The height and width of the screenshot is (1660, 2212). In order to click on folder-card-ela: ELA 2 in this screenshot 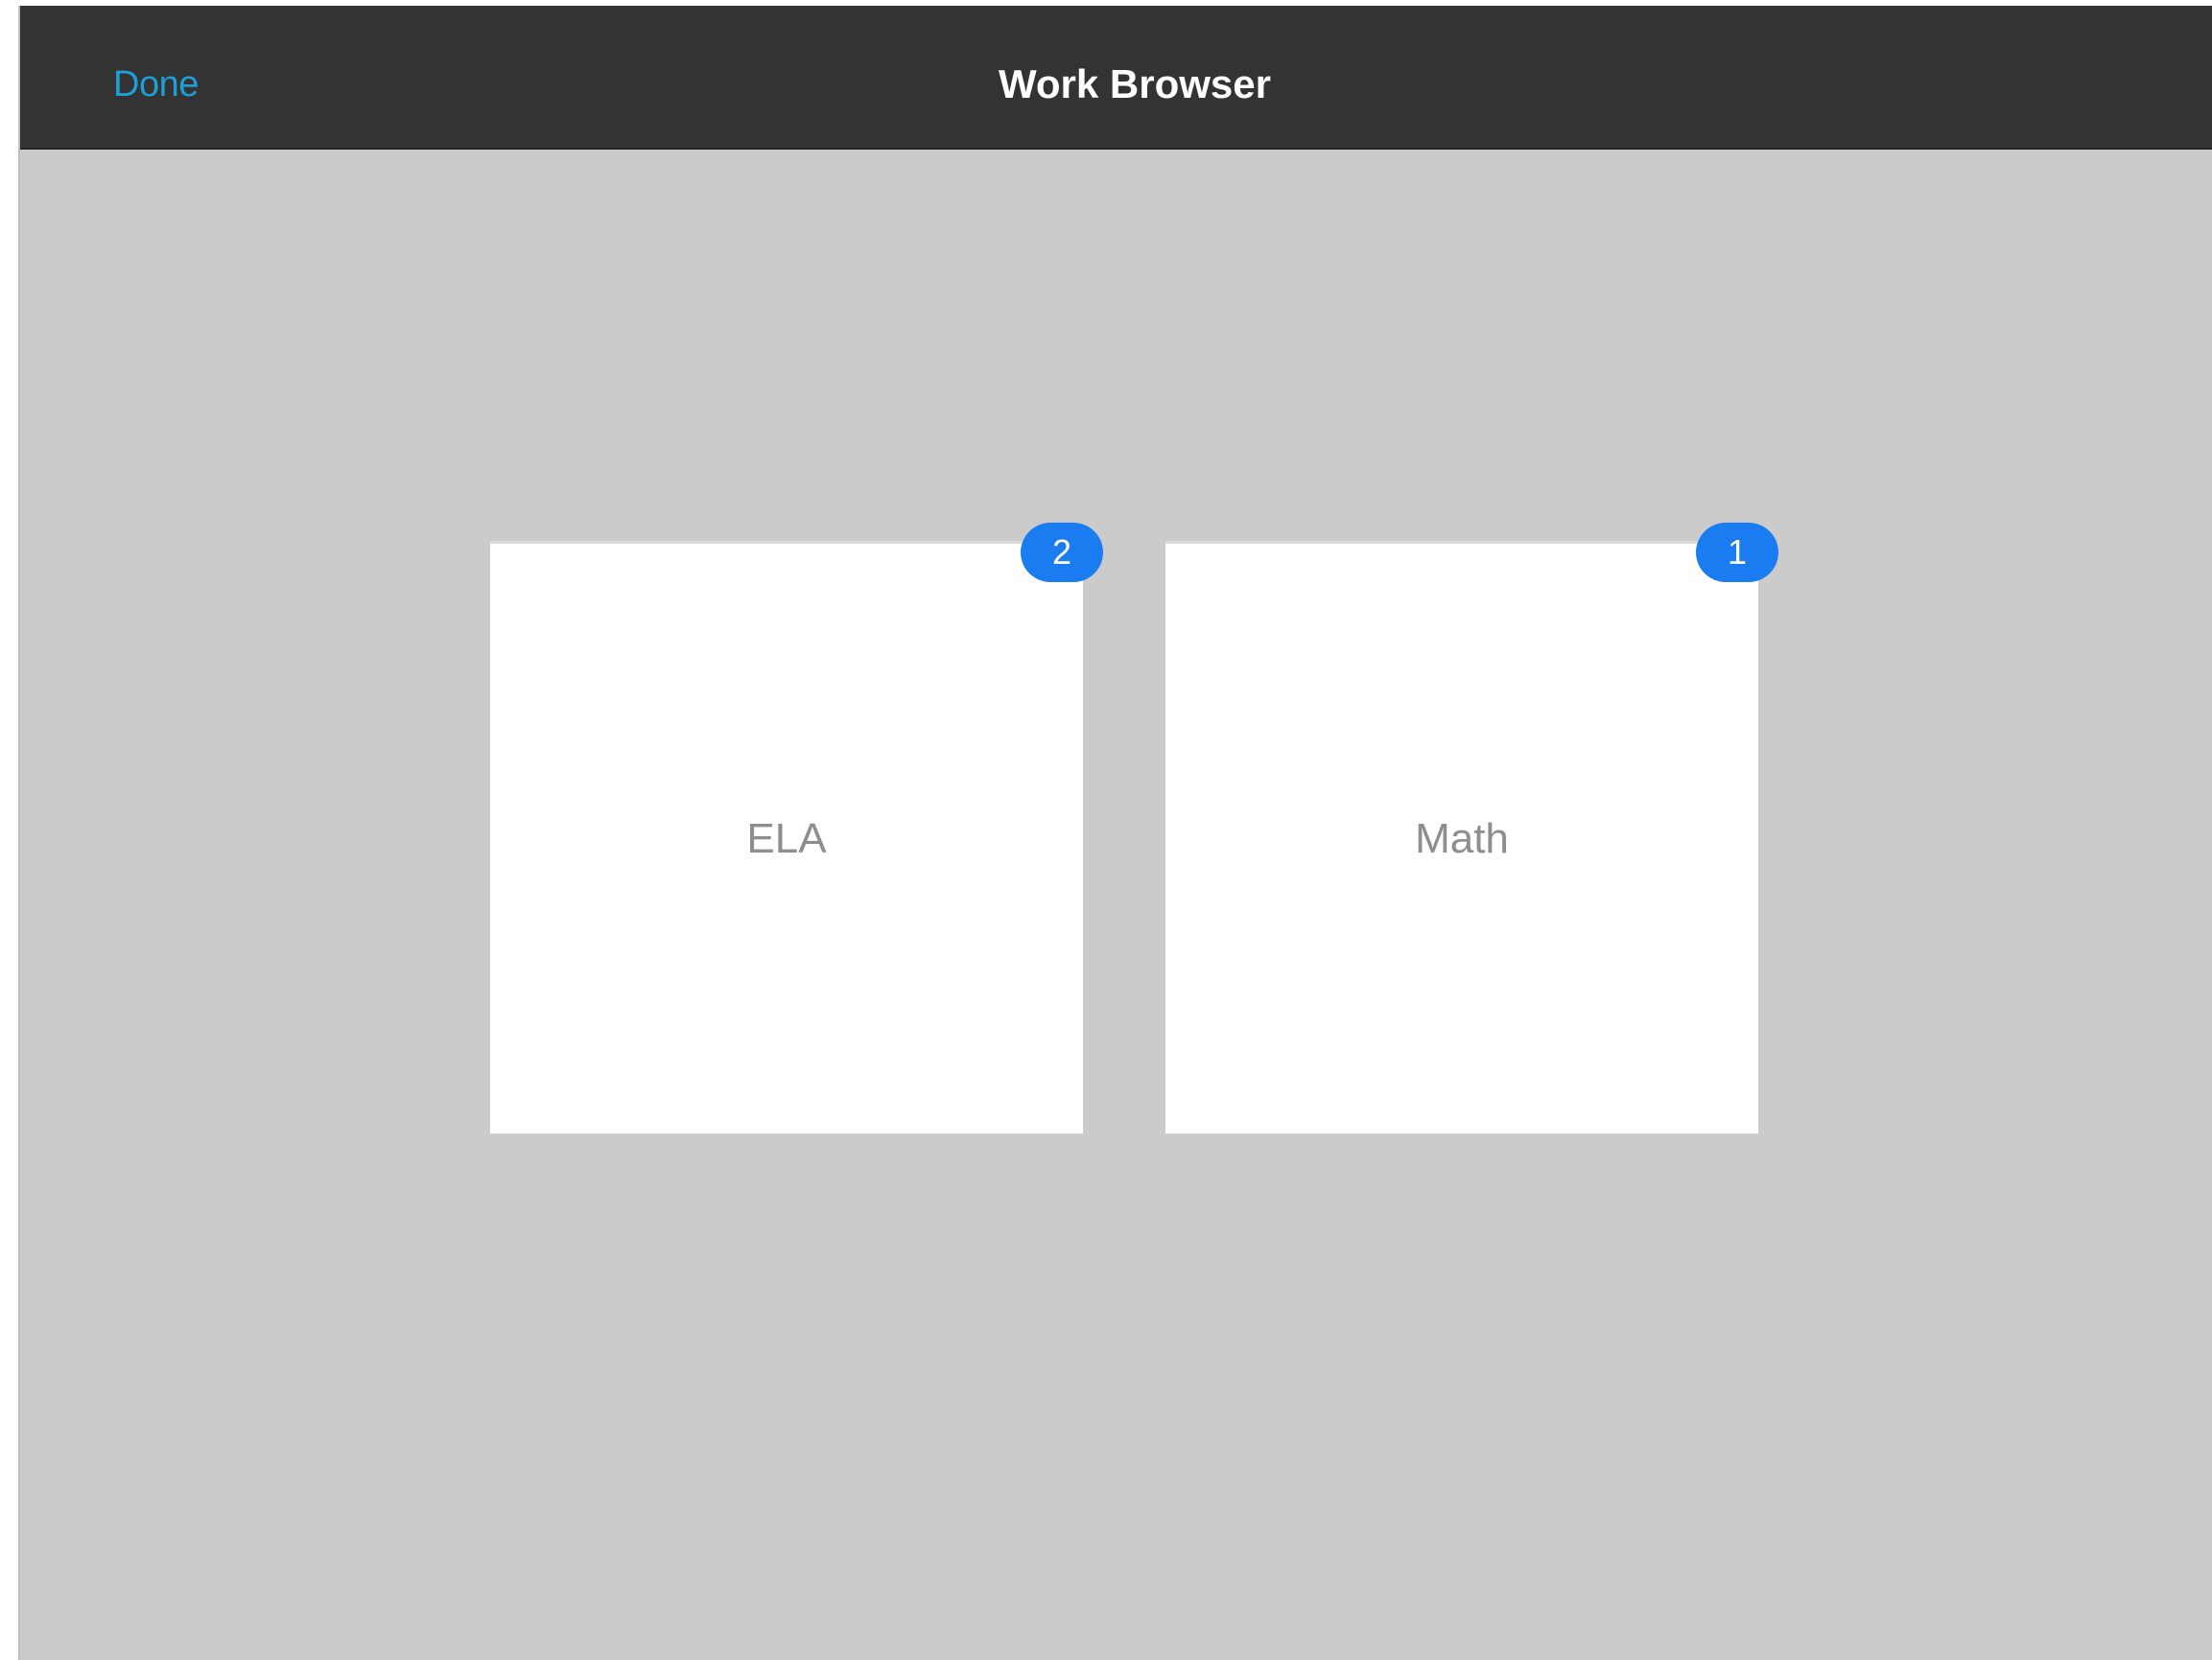, I will do `click(796, 828)`.